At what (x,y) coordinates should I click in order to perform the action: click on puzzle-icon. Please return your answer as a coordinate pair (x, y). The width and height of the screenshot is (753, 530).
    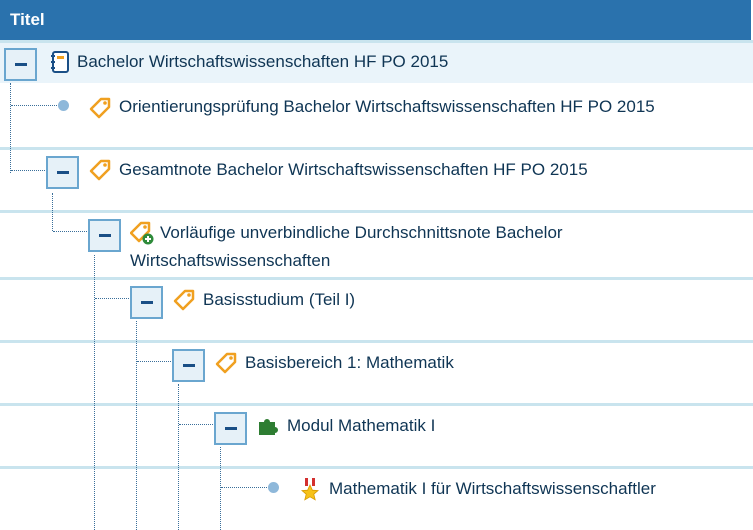
    Looking at the image, I should click on (268, 426).